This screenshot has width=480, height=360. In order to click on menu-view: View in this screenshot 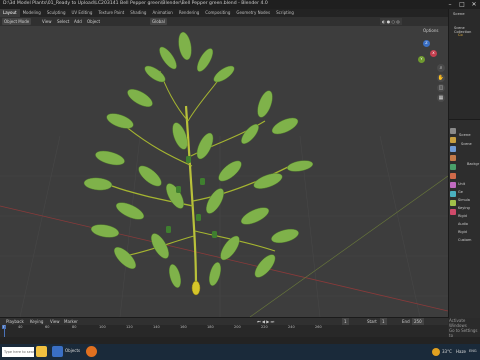, I will do `click(47, 21)`.